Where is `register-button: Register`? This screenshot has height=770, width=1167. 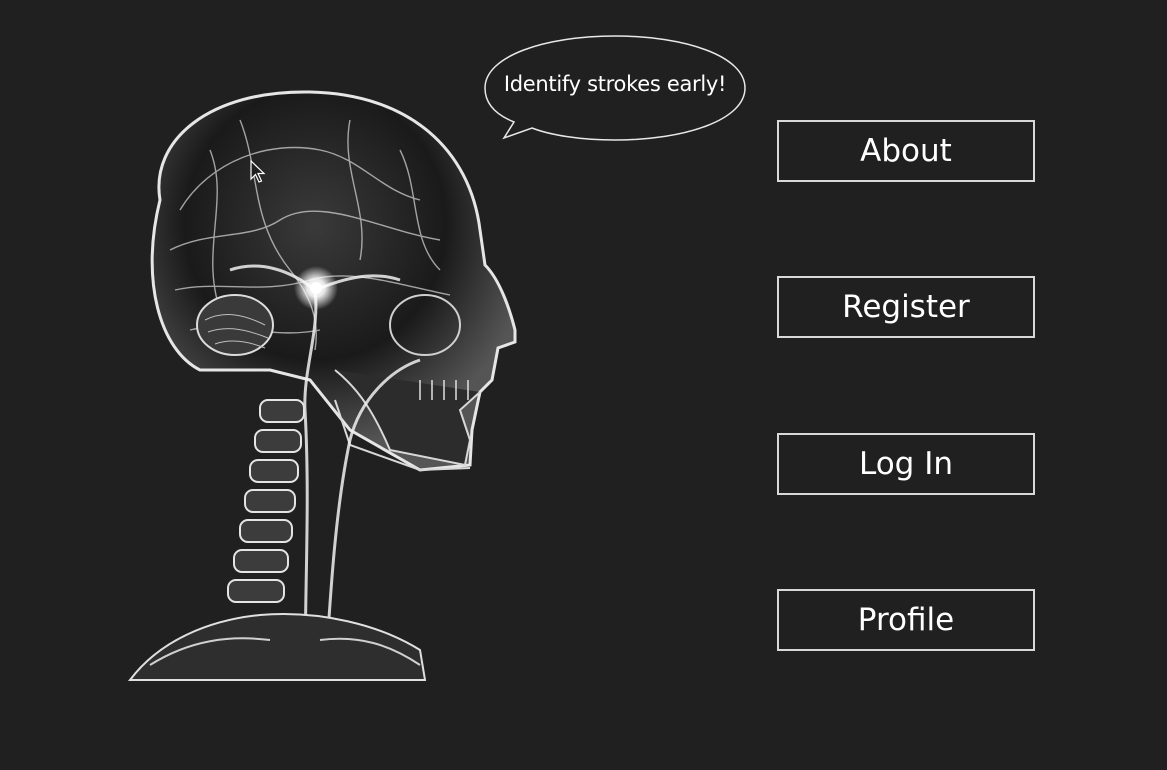 register-button: Register is located at coordinates (906, 307).